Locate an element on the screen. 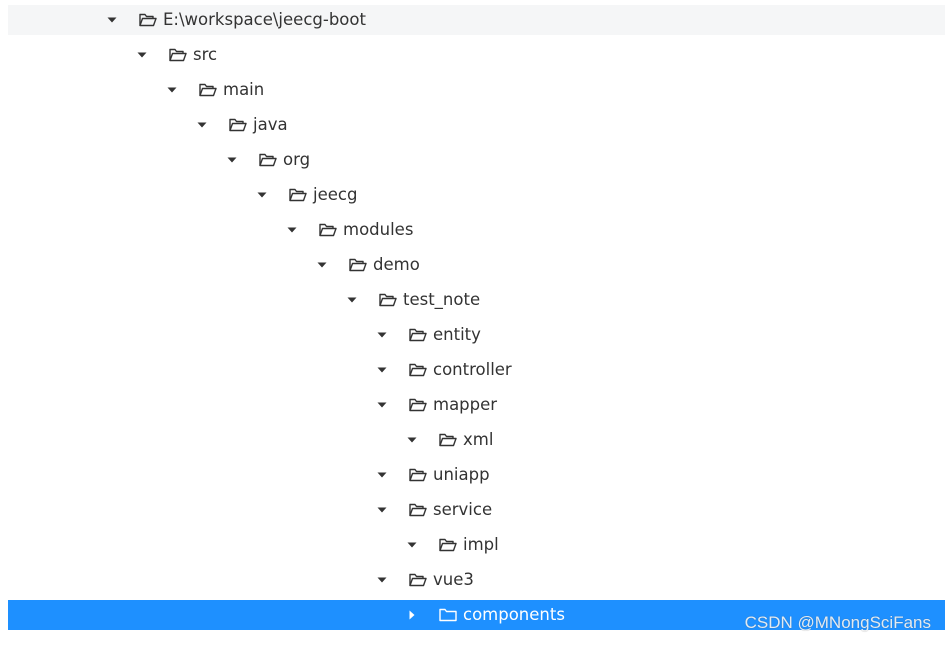 The width and height of the screenshot is (945, 646). tree-node: org is located at coordinates (476, 160).